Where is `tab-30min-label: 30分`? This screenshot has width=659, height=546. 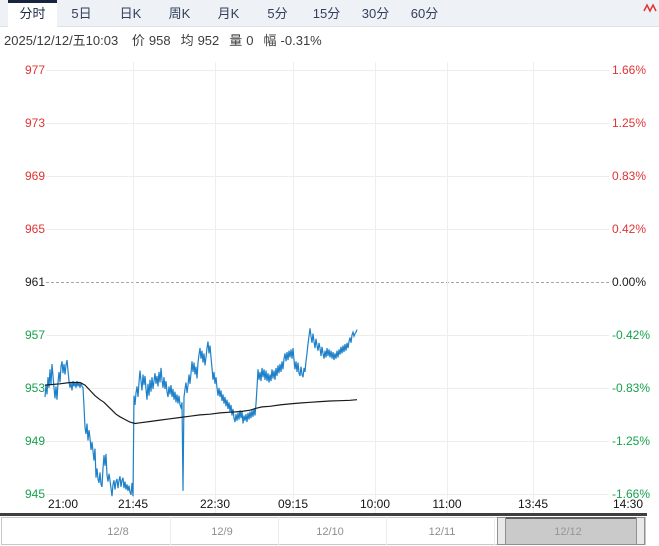 tab-30min-label: 30分 is located at coordinates (375, 13).